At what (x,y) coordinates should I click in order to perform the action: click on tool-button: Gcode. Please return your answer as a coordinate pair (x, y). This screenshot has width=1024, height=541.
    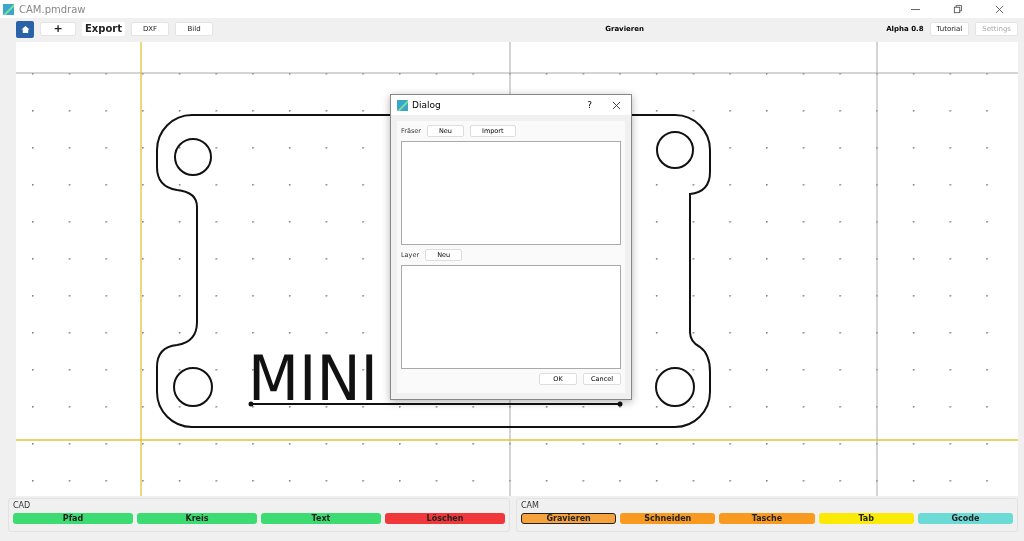
    Looking at the image, I should click on (965, 518).